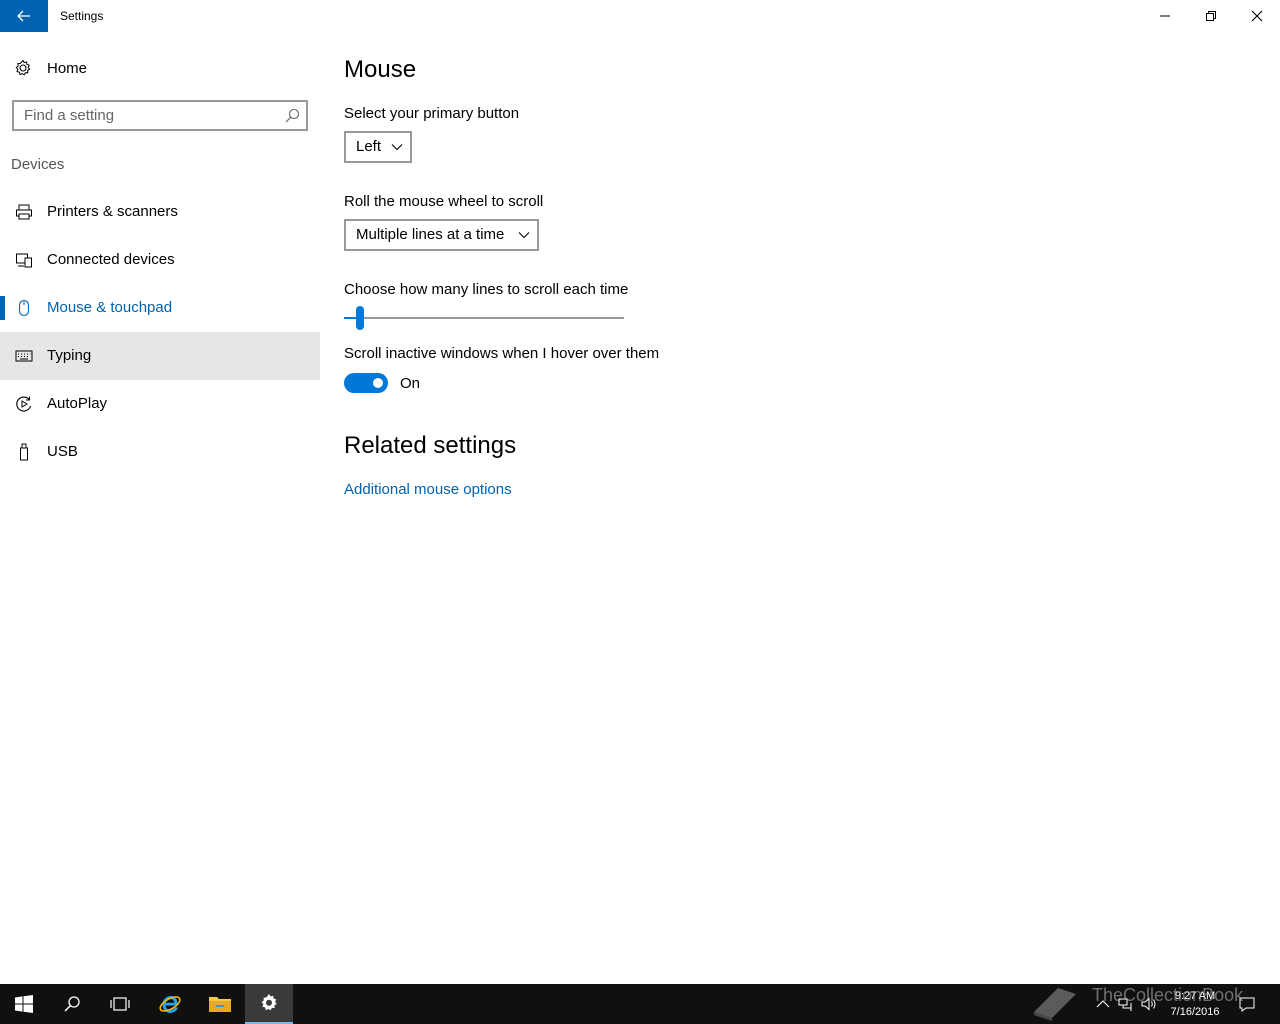  I want to click on sidebar-item-printers: Printers & scanners, so click(160, 212).